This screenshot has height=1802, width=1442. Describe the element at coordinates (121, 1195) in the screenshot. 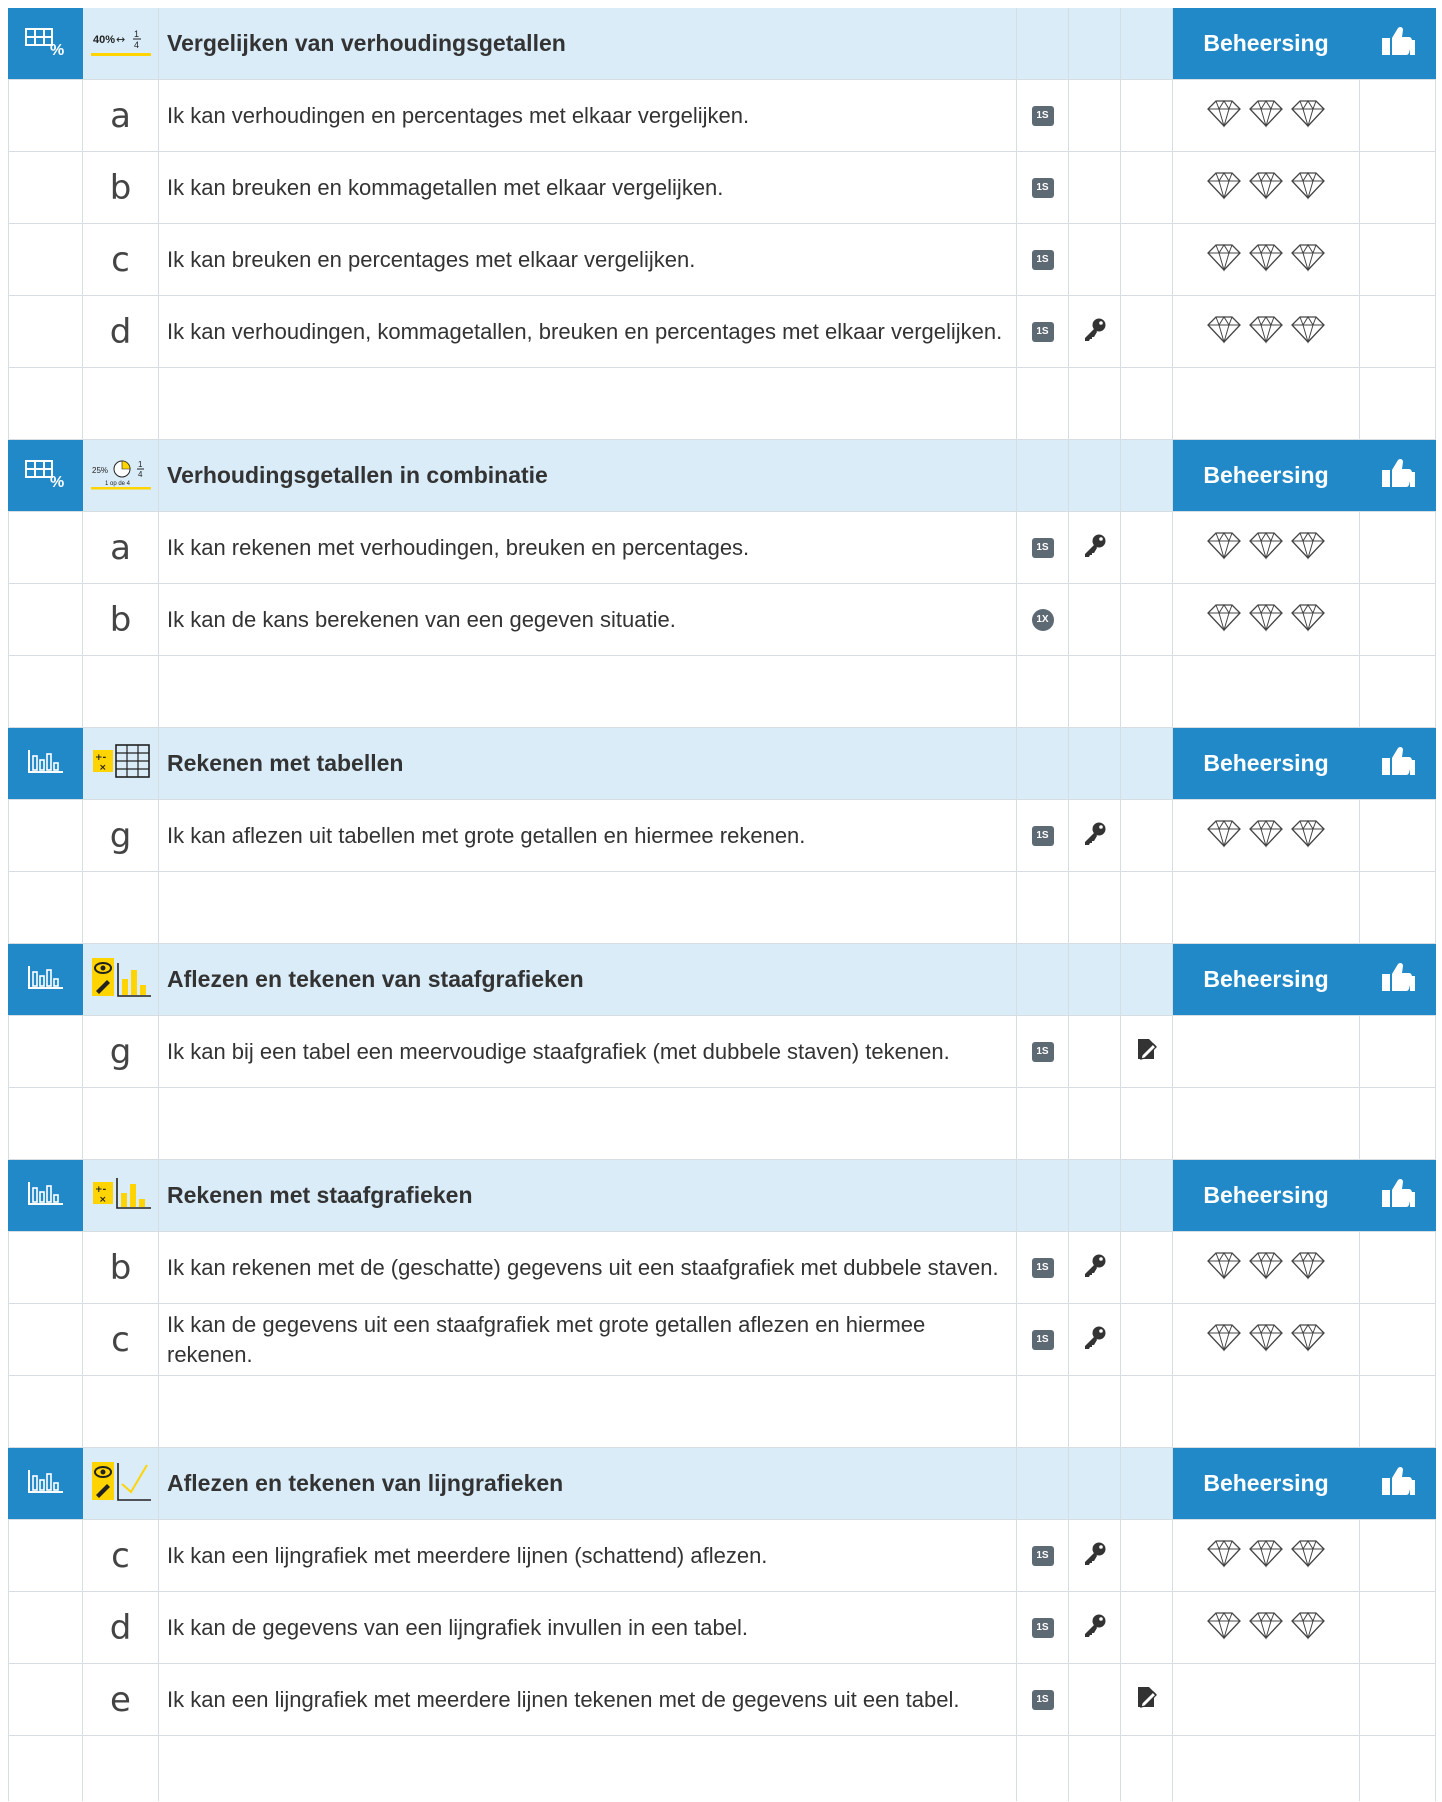

I see `topic-icon-cell: +- ×` at that location.